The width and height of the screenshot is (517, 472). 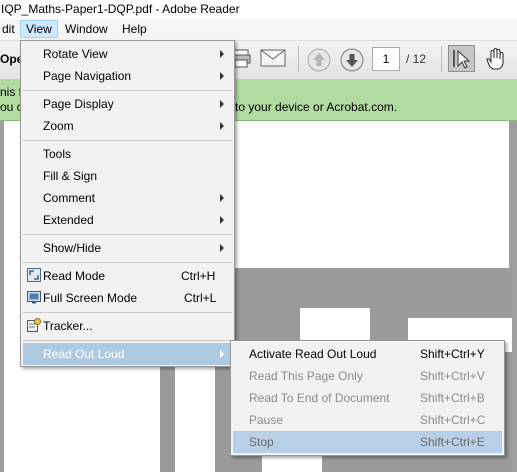 I want to click on menu-item-read-out-loud: Read Out Loud, so click(x=127, y=354).